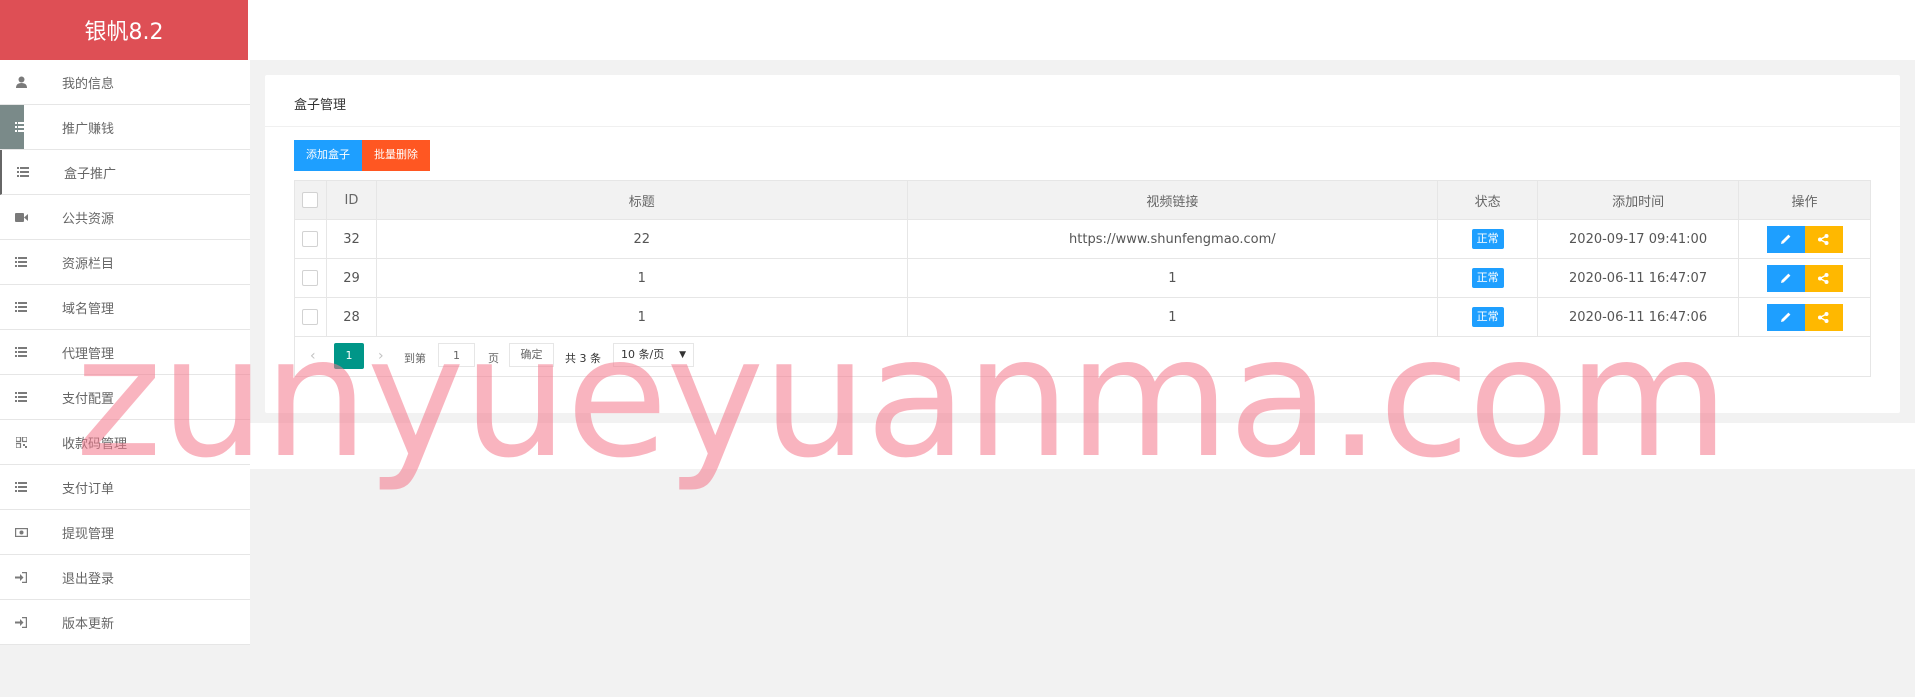 The image size is (1915, 697). I want to click on sidebar-item-public-resources: 公共资源, so click(125, 217).